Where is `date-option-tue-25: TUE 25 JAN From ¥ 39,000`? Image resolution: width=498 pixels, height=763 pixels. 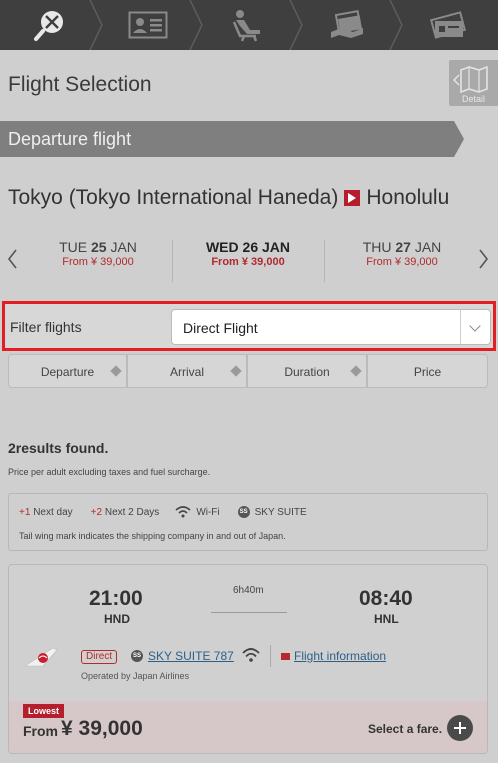
date-option-tue-25: TUE 25 JAN From ¥ 39,000 is located at coordinates (98, 261).